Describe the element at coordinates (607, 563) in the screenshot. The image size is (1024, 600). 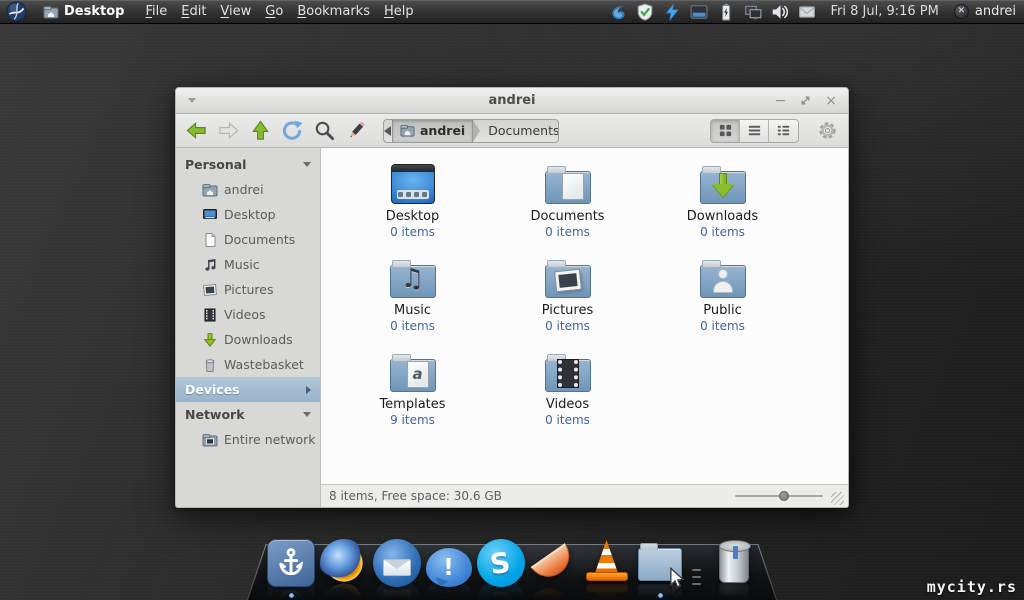
I see `dock-item-vlc` at that location.